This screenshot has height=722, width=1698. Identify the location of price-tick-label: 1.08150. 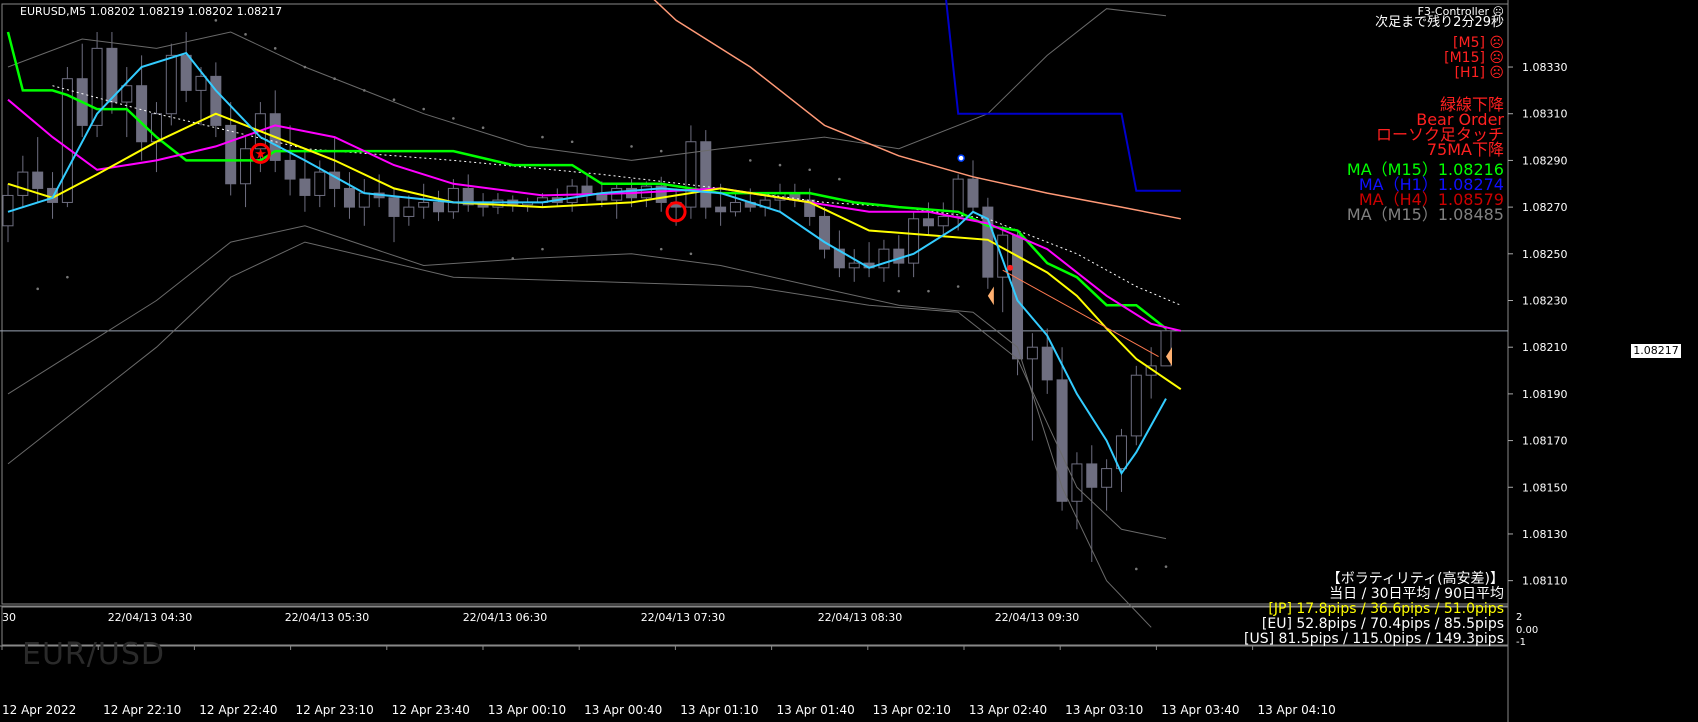
(1545, 487).